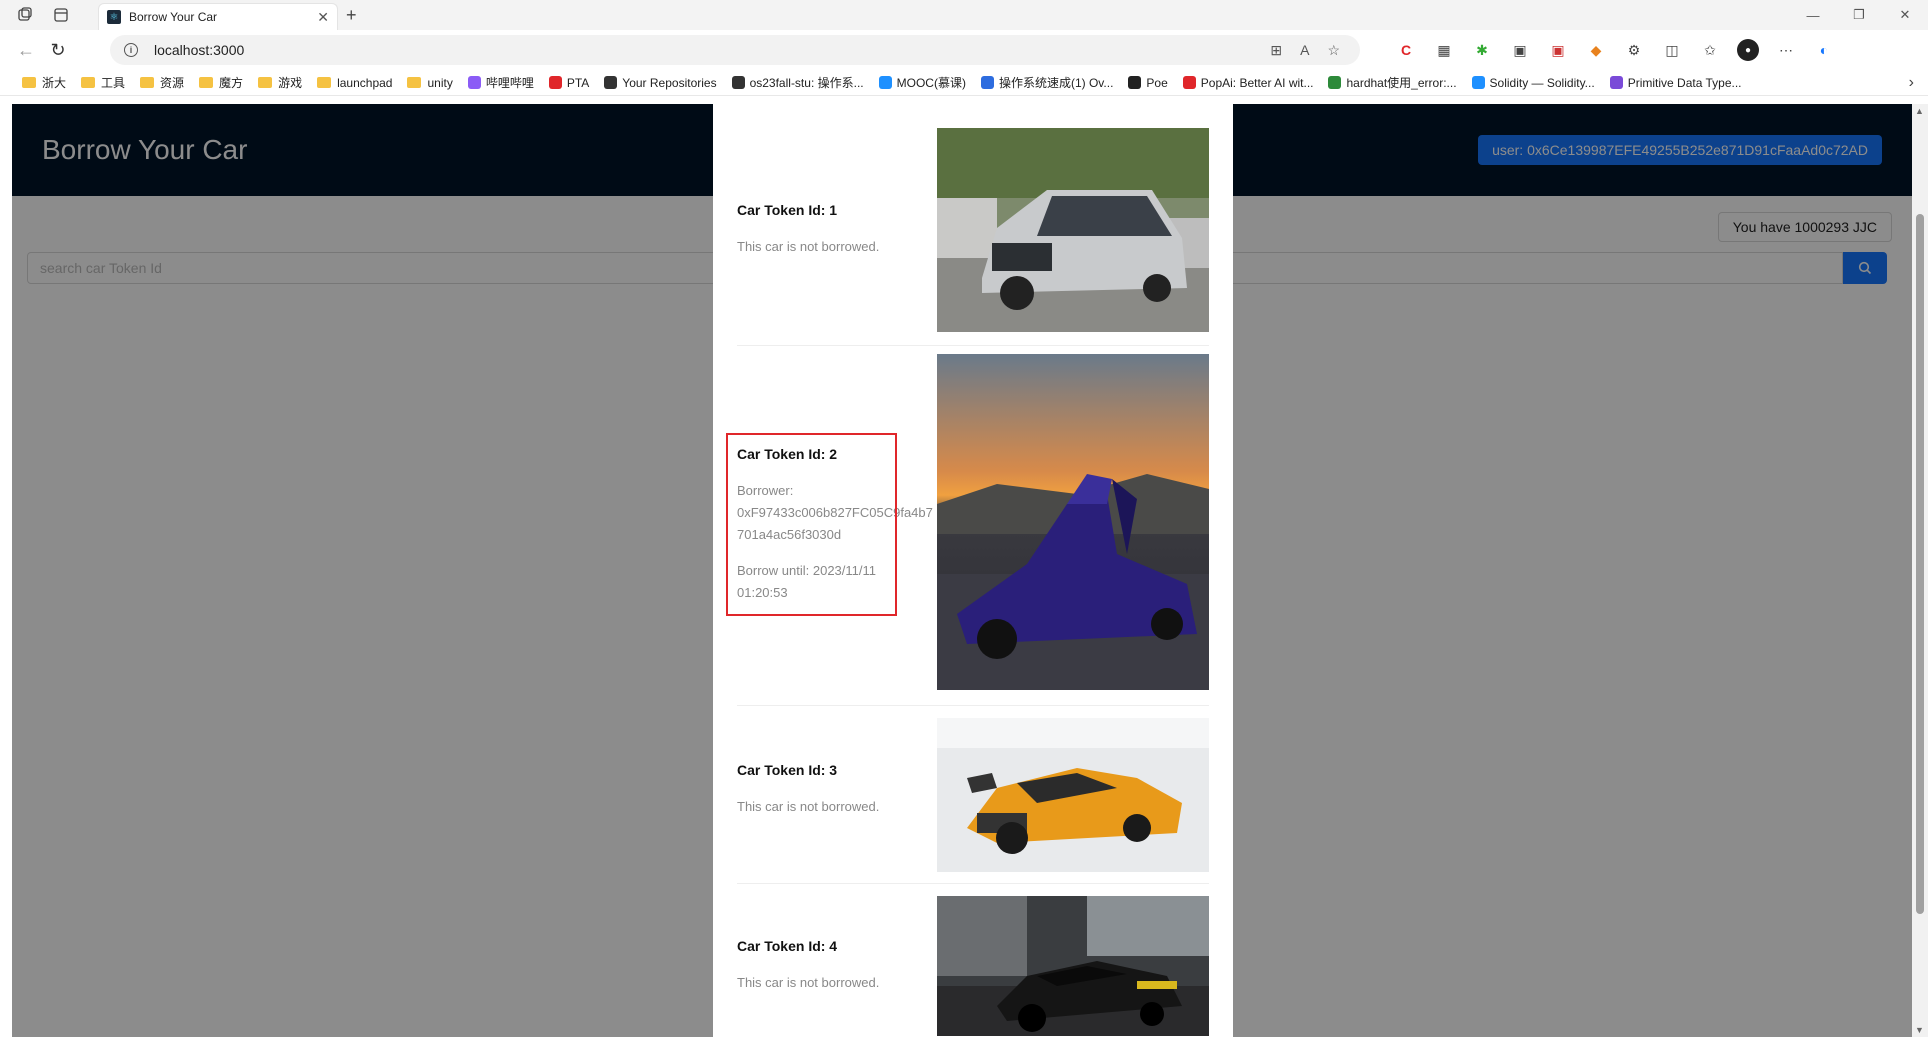  Describe the element at coordinates (280, 82) in the screenshot. I see `bookmark-item: 游戏` at that location.